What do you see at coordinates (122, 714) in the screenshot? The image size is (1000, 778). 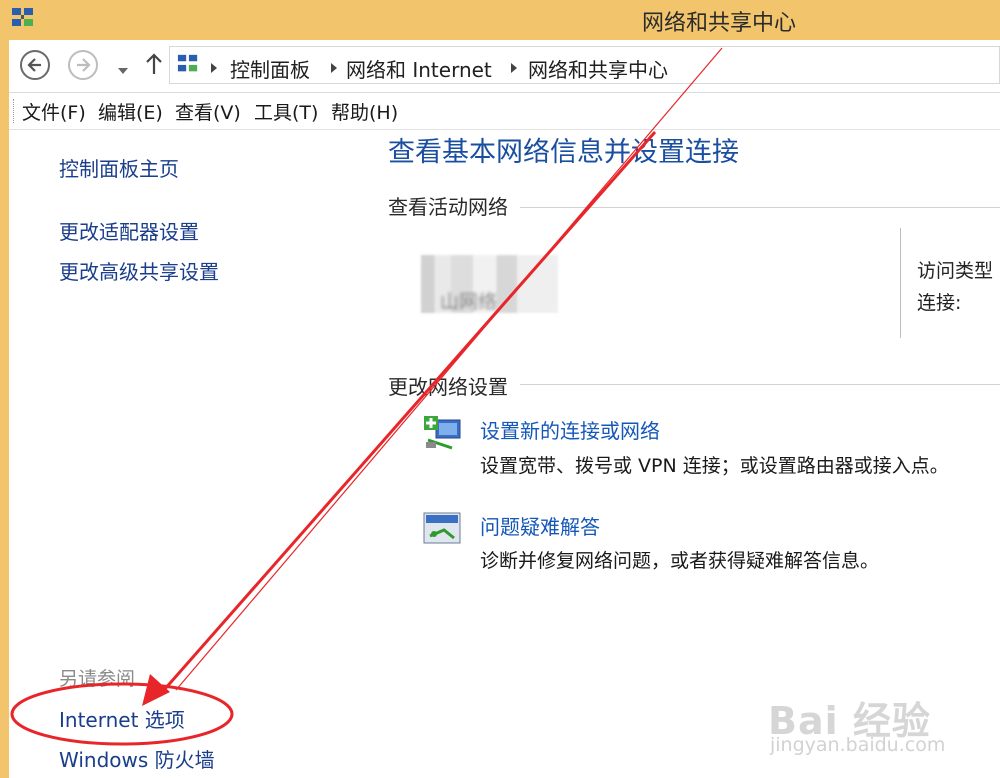 I see `annotation-ellipse` at bounding box center [122, 714].